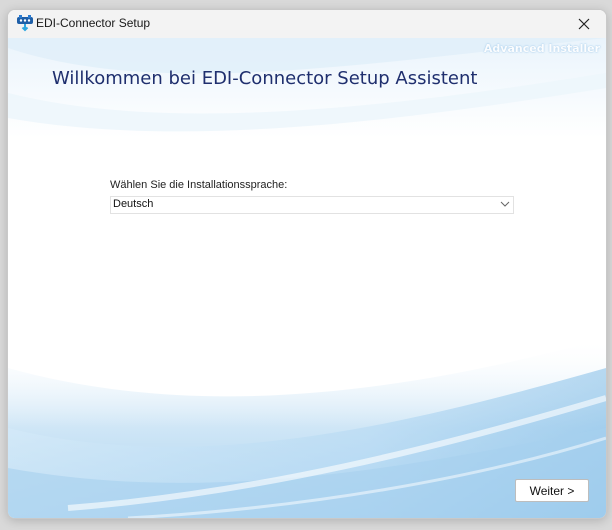 The height and width of the screenshot is (530, 612). I want to click on language-label: Wählen Sie die Installationssprache:, so click(199, 185).